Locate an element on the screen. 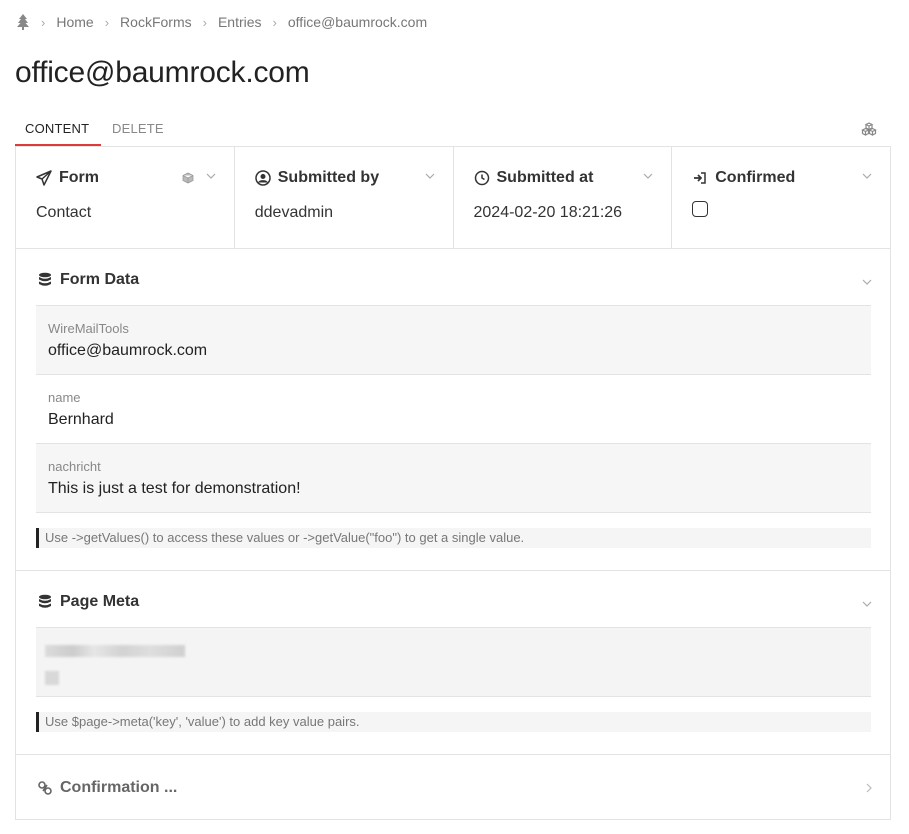  field-submitted-at: Submitted at 2024-02-20 18:21:26 is located at coordinates (563, 197).